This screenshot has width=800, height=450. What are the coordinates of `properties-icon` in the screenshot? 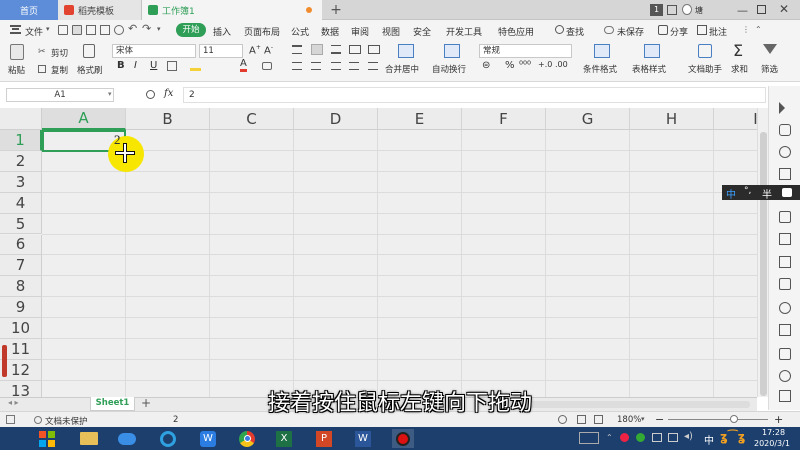 It's located at (785, 239).